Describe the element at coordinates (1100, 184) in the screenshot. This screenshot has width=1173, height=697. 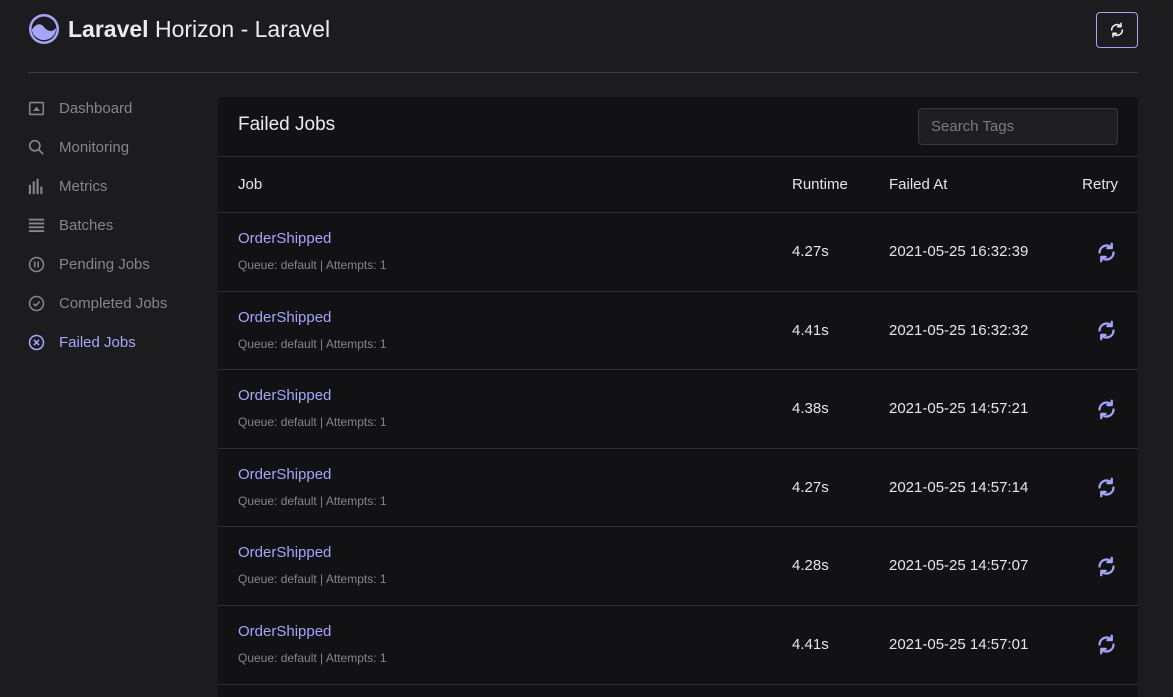
I see `column-header-retry: Retry` at that location.